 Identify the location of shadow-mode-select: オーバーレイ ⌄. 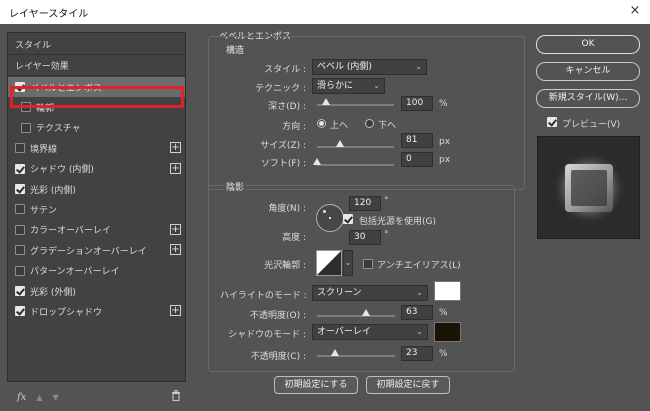
(370, 332).